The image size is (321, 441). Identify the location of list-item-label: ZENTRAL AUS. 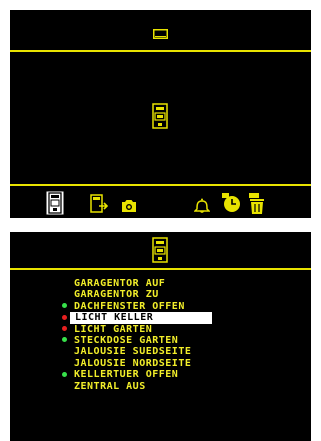
(110, 386).